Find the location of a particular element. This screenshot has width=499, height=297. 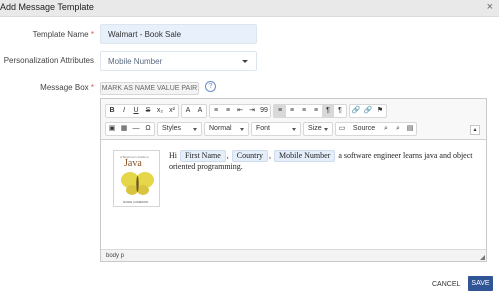

align-left-button: ≡ is located at coordinates (280, 110).